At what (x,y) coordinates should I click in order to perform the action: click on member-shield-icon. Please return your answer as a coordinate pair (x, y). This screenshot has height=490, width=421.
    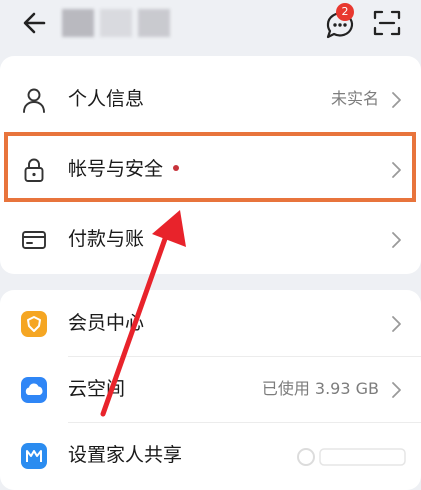
    Looking at the image, I should click on (34, 324).